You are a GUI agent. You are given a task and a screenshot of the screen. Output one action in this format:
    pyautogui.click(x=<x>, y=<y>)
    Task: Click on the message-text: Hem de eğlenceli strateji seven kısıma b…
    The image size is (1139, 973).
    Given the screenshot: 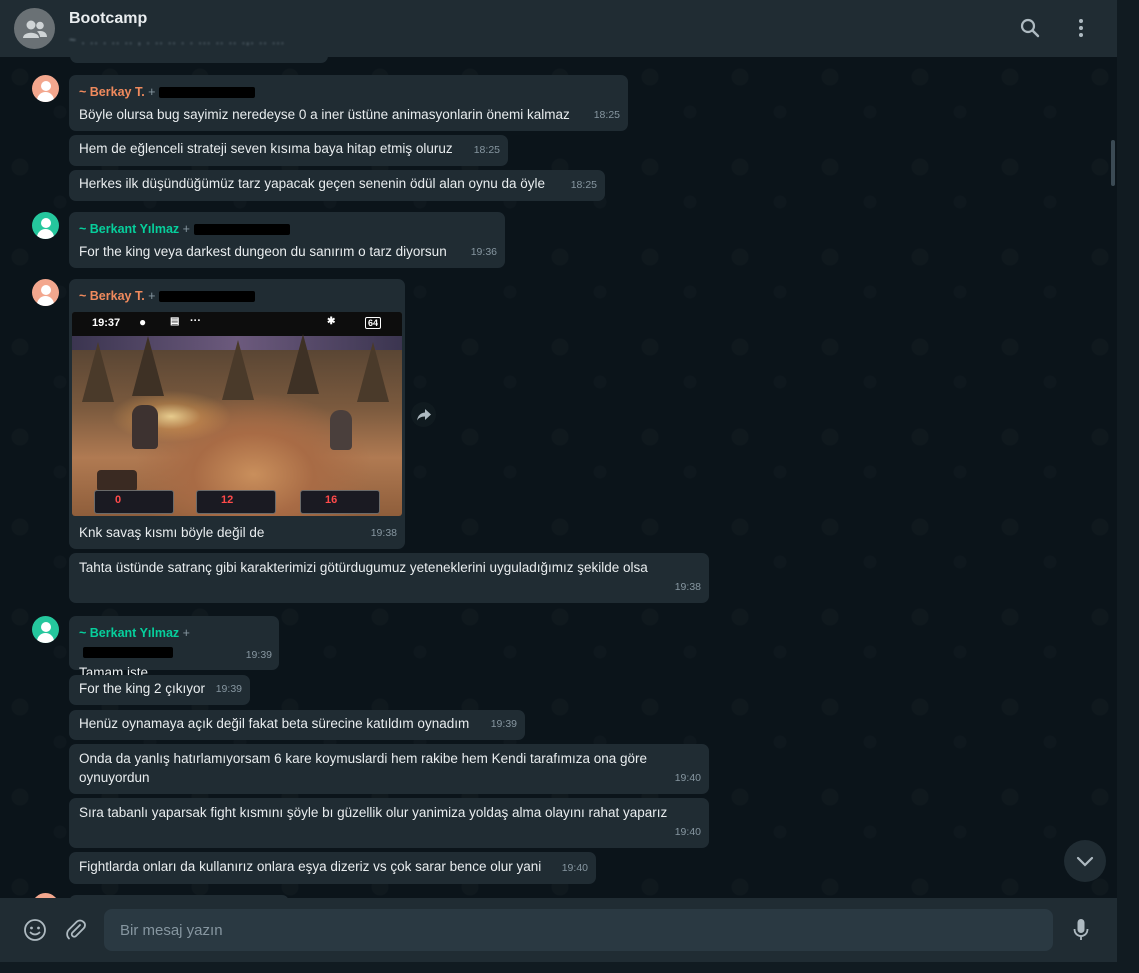 What is the action you would take?
    pyautogui.click(x=266, y=148)
    